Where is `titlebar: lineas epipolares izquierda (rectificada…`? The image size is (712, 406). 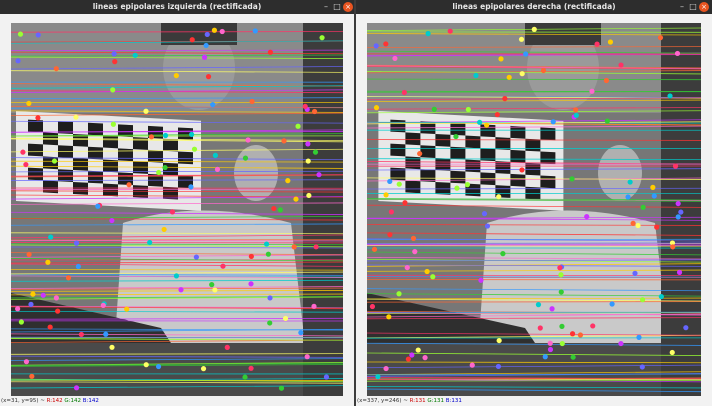 titlebar: lineas epipolares izquierda (rectificada… is located at coordinates (177, 7).